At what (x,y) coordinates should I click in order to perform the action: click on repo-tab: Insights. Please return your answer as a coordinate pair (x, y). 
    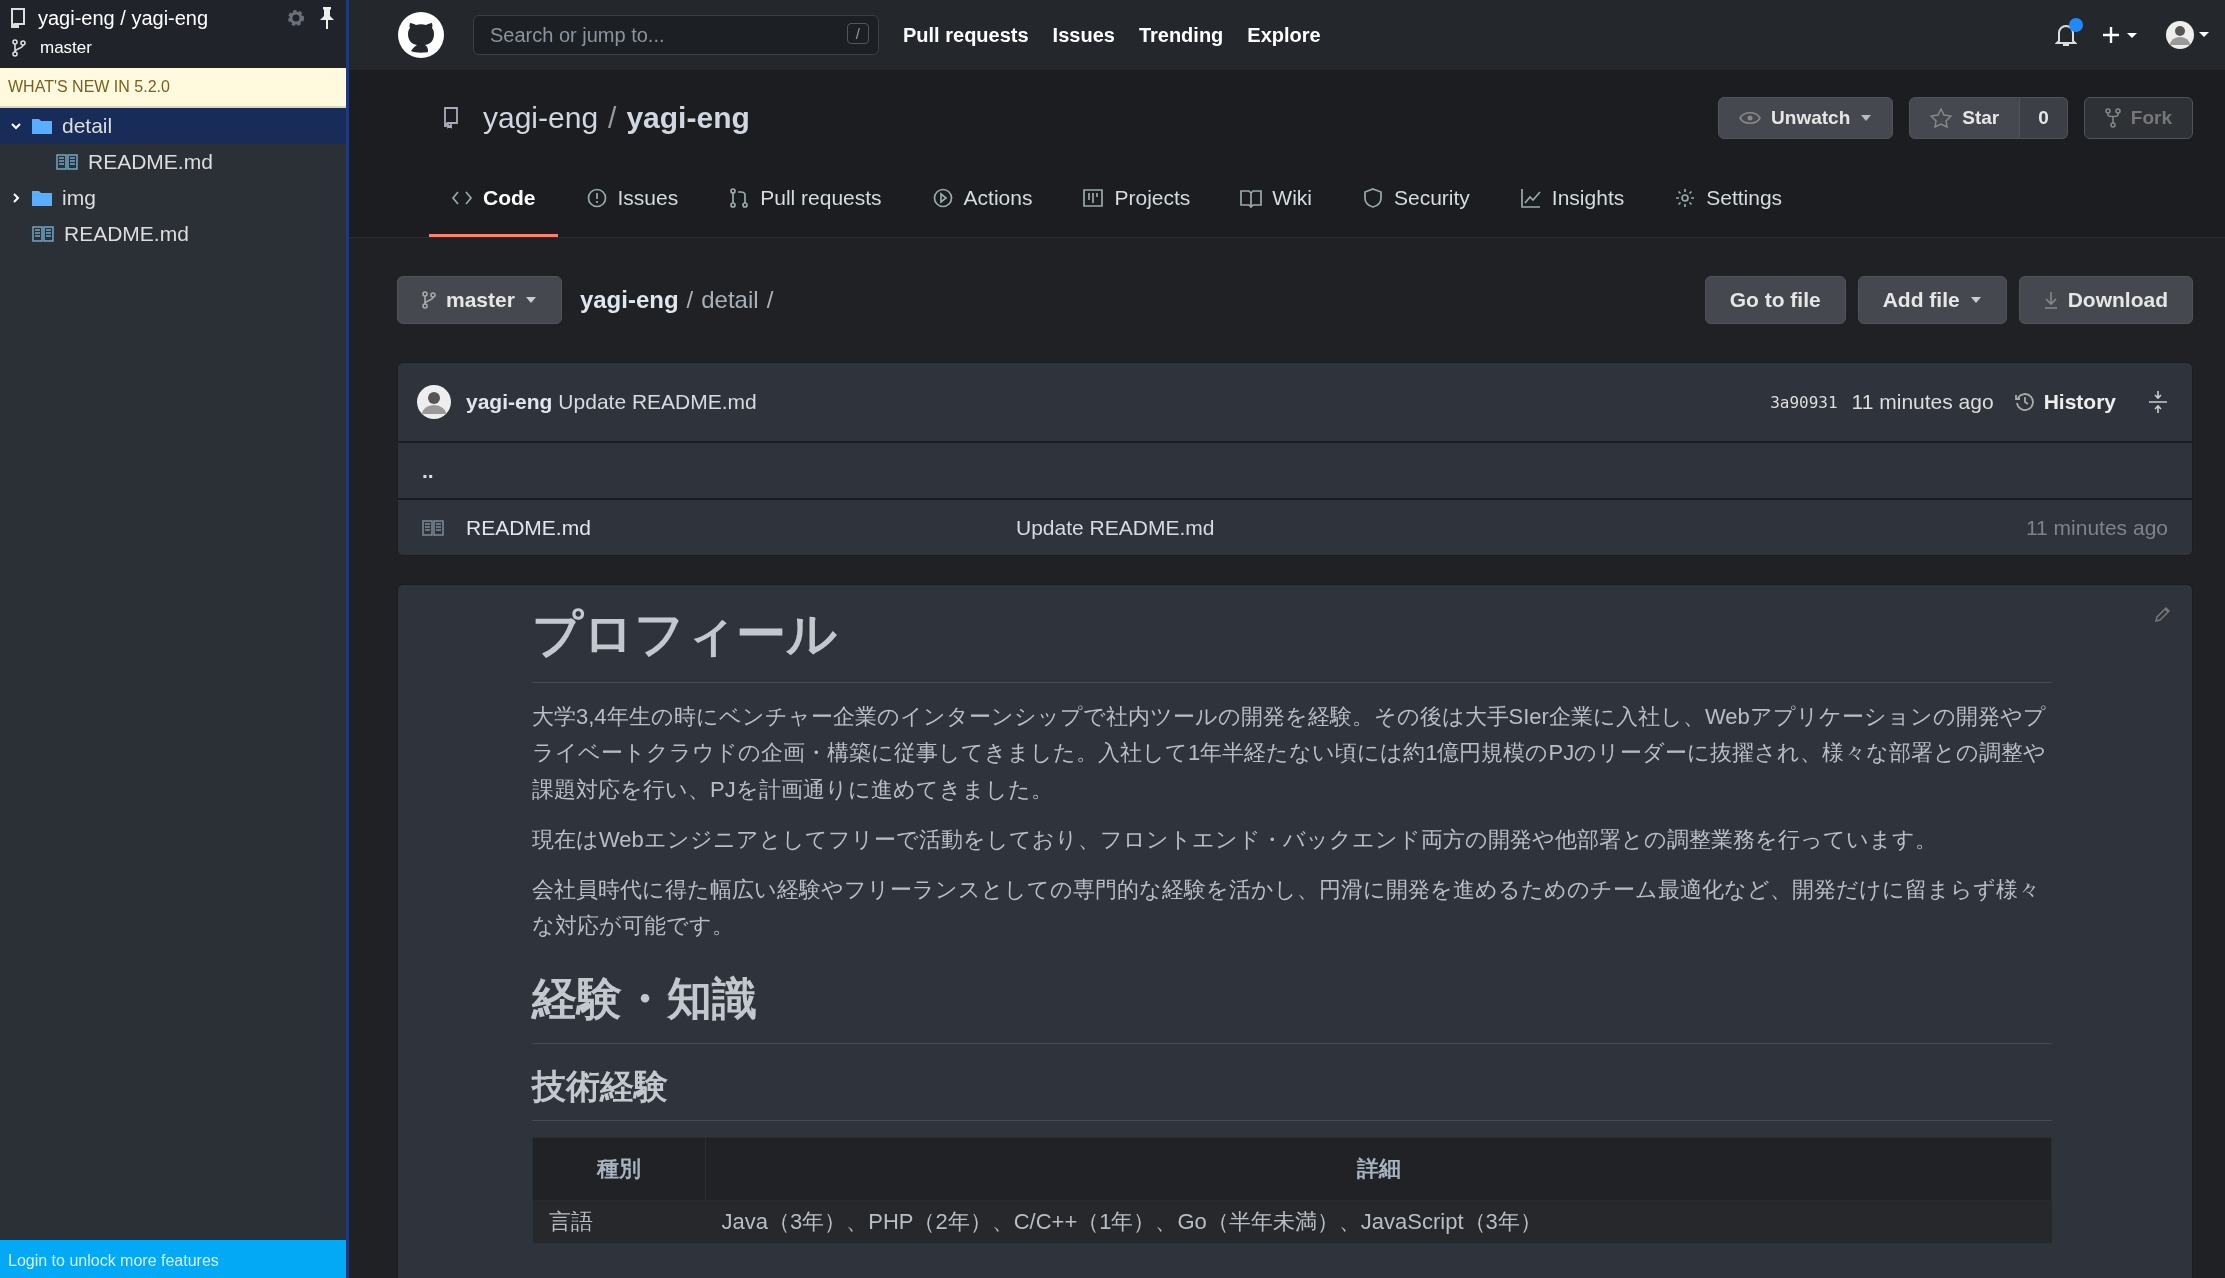
    Looking at the image, I should click on (1572, 201).